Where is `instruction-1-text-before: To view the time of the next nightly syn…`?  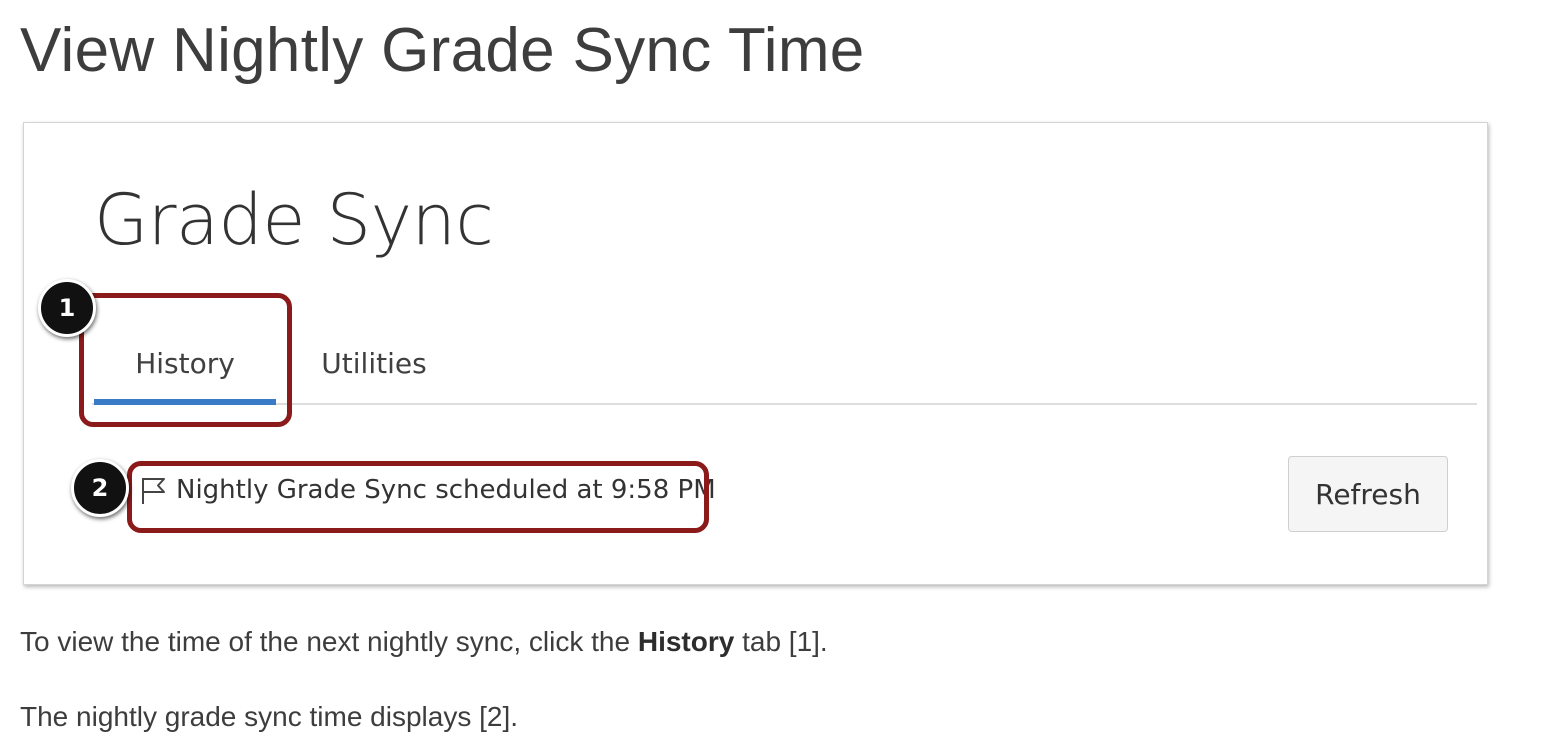 instruction-1-text-before: To view the time of the next nightly syn… is located at coordinates (329, 641).